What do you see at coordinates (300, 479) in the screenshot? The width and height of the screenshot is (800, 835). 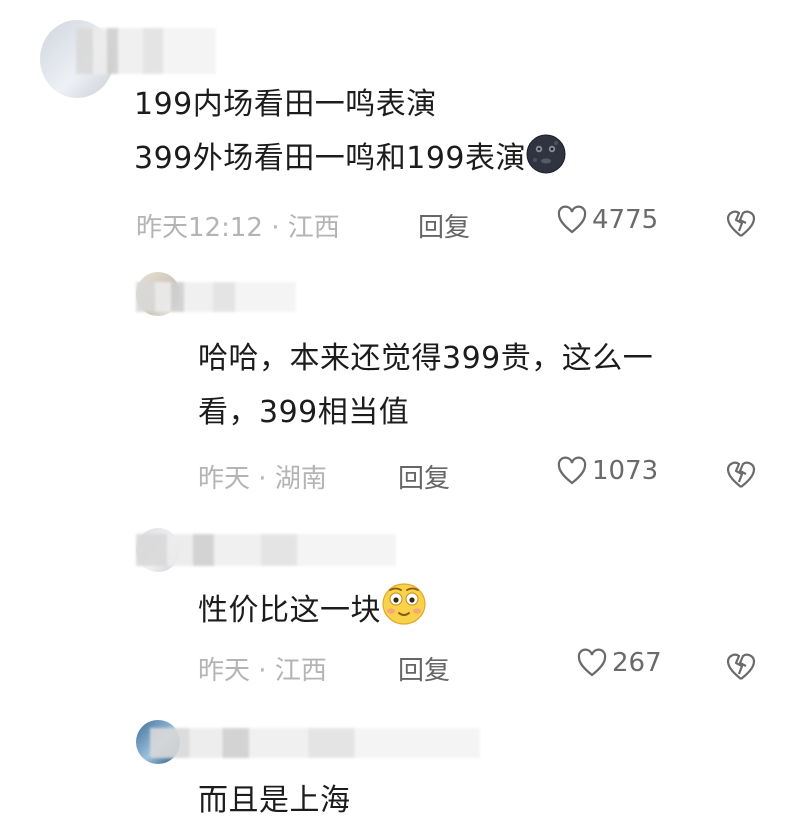 I see `comment-location: 湖南` at bounding box center [300, 479].